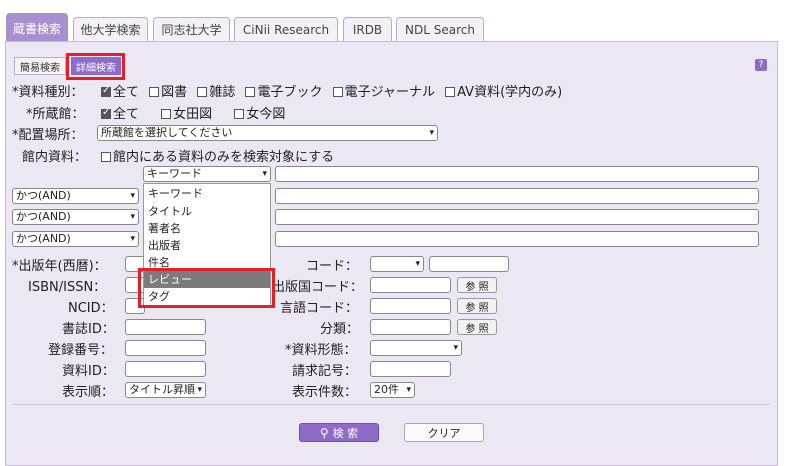 This screenshot has width=800, height=466. I want to click on divider, so click(391, 404).